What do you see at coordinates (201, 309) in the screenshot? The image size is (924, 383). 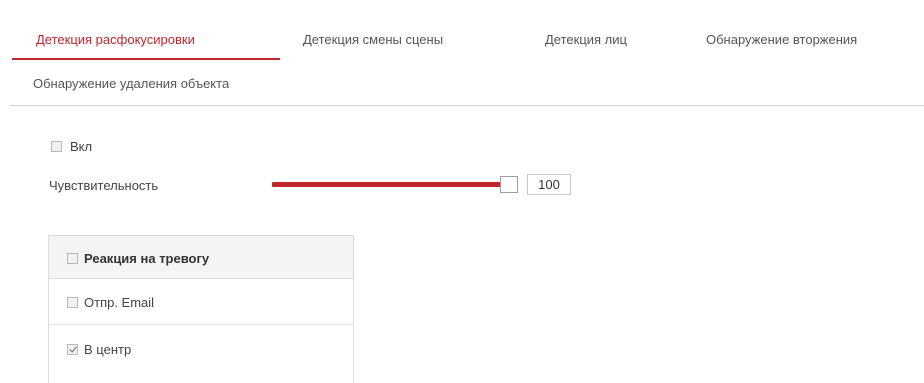 I see `alarm-reaction-panel: Реакция на тревогу Отпр. Email В центр` at bounding box center [201, 309].